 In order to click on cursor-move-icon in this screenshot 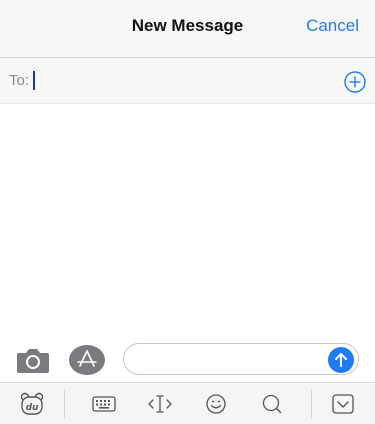, I will do `click(160, 404)`.